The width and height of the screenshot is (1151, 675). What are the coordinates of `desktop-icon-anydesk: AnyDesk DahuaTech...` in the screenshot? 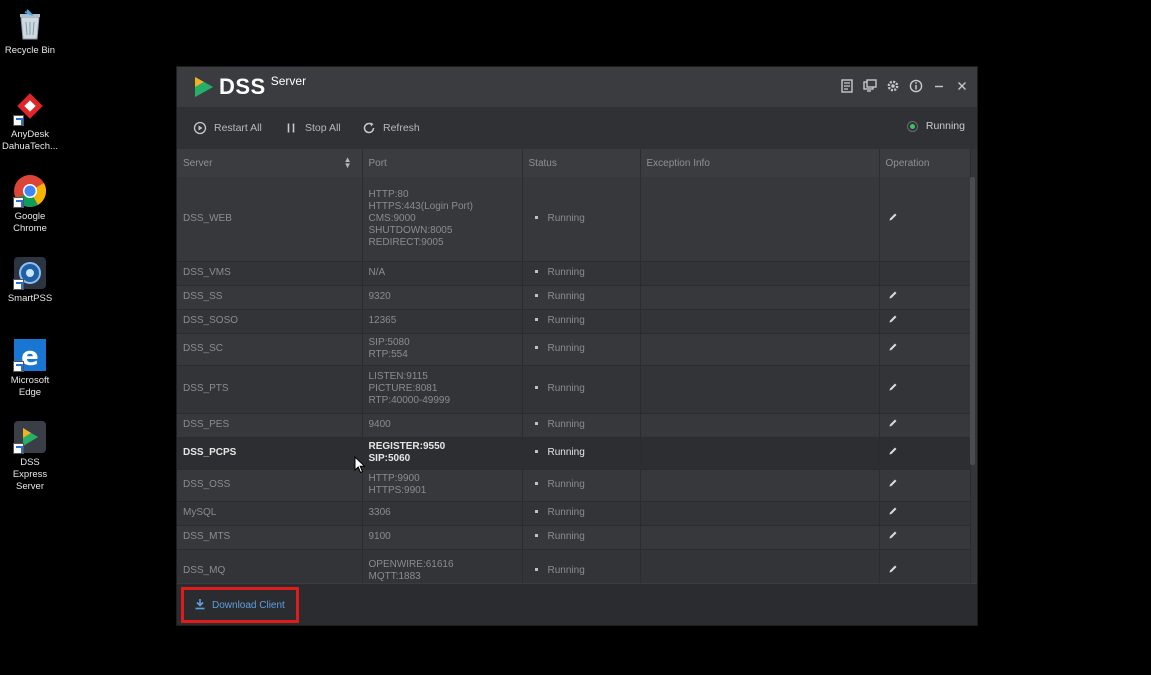 It's located at (30, 122).